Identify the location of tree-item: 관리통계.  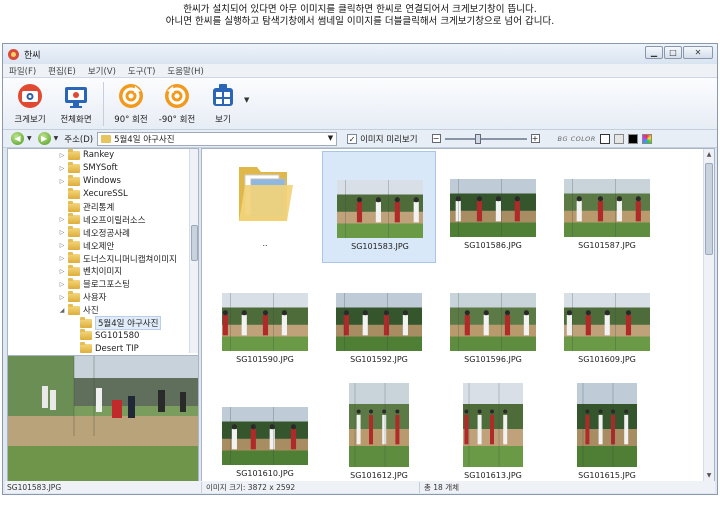
(103, 207).